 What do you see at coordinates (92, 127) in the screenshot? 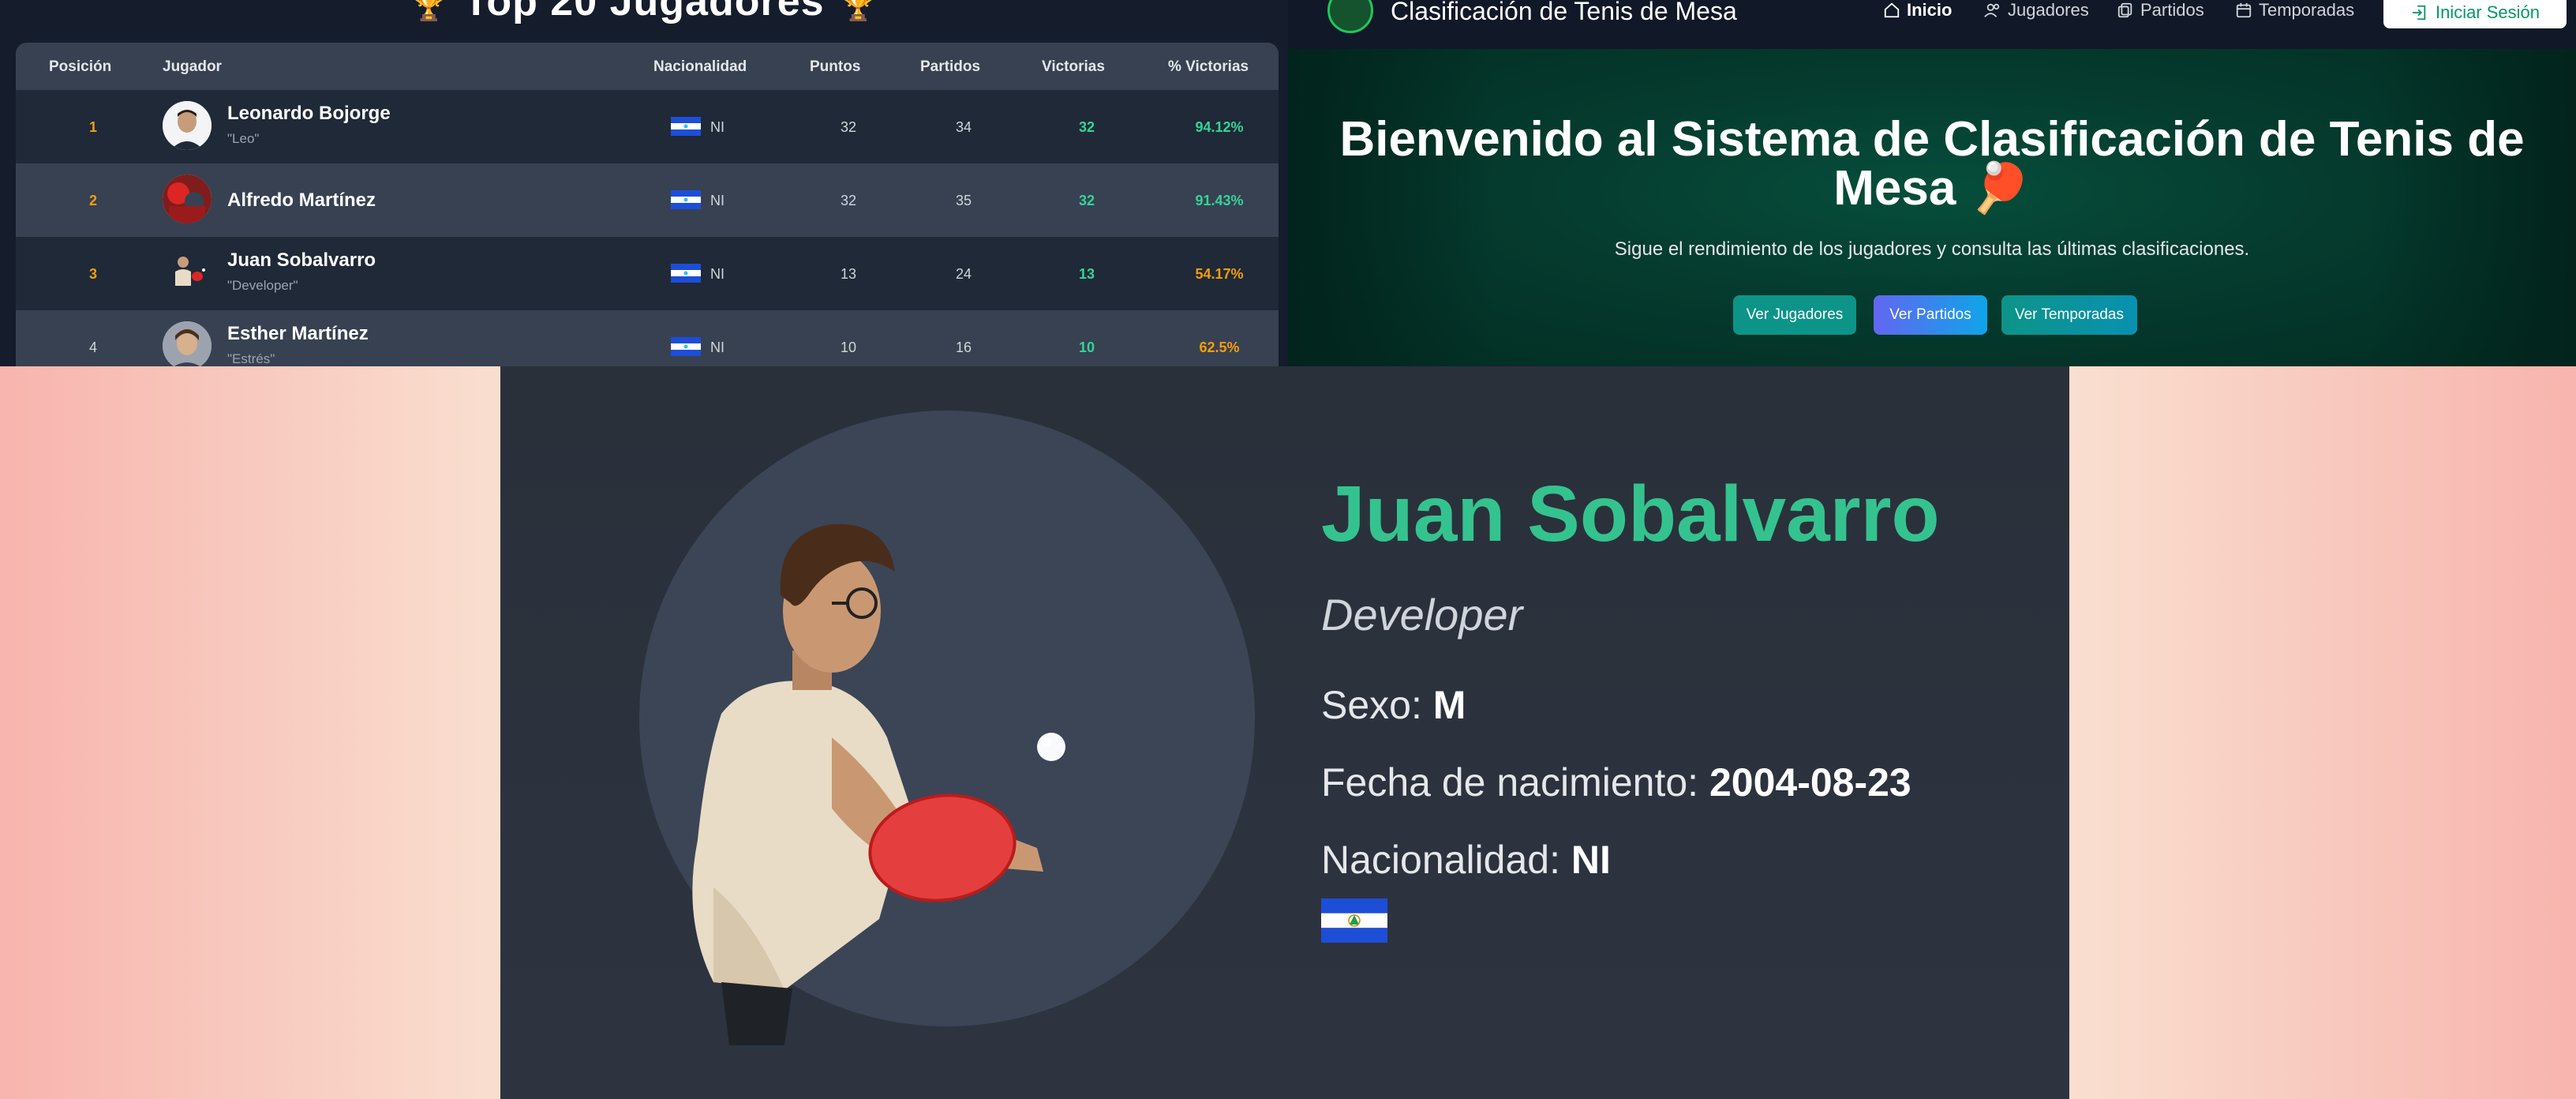
I see `row-position: 1` at bounding box center [92, 127].